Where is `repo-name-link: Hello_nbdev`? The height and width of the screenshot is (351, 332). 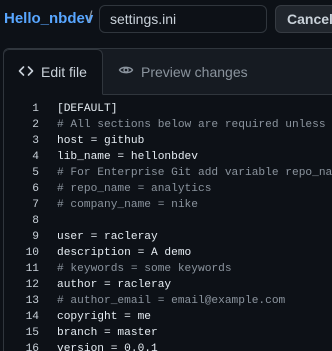 repo-name-link: Hello_nbdev is located at coordinates (48, 18).